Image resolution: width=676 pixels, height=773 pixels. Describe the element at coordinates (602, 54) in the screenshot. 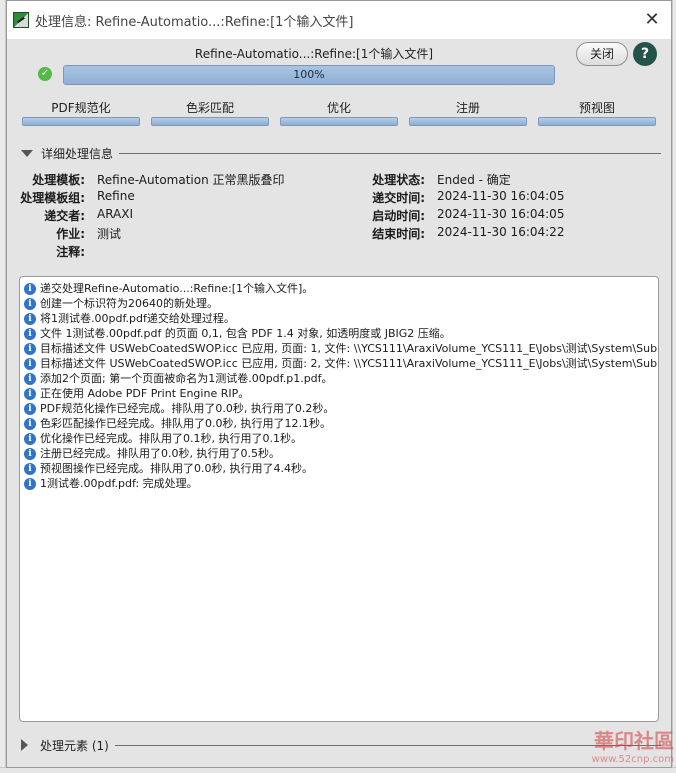

I see `close-button: 关闭` at that location.